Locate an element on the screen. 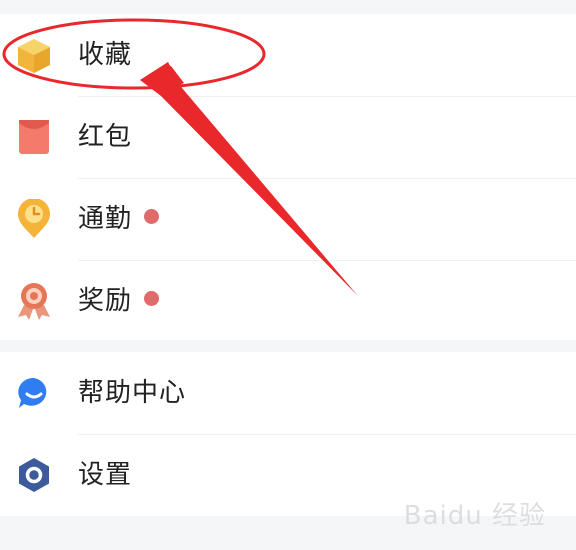 The width and height of the screenshot is (576, 550). menu-item-red-envelope-label: 红包 is located at coordinates (105, 137).